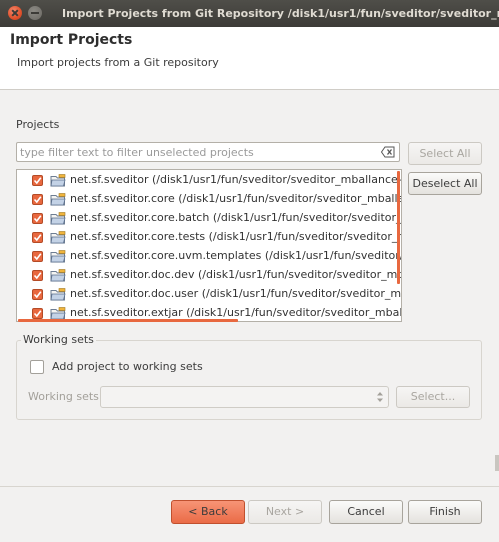 The width and height of the screenshot is (499, 542). I want to click on select-all-button: Select All, so click(445, 153).